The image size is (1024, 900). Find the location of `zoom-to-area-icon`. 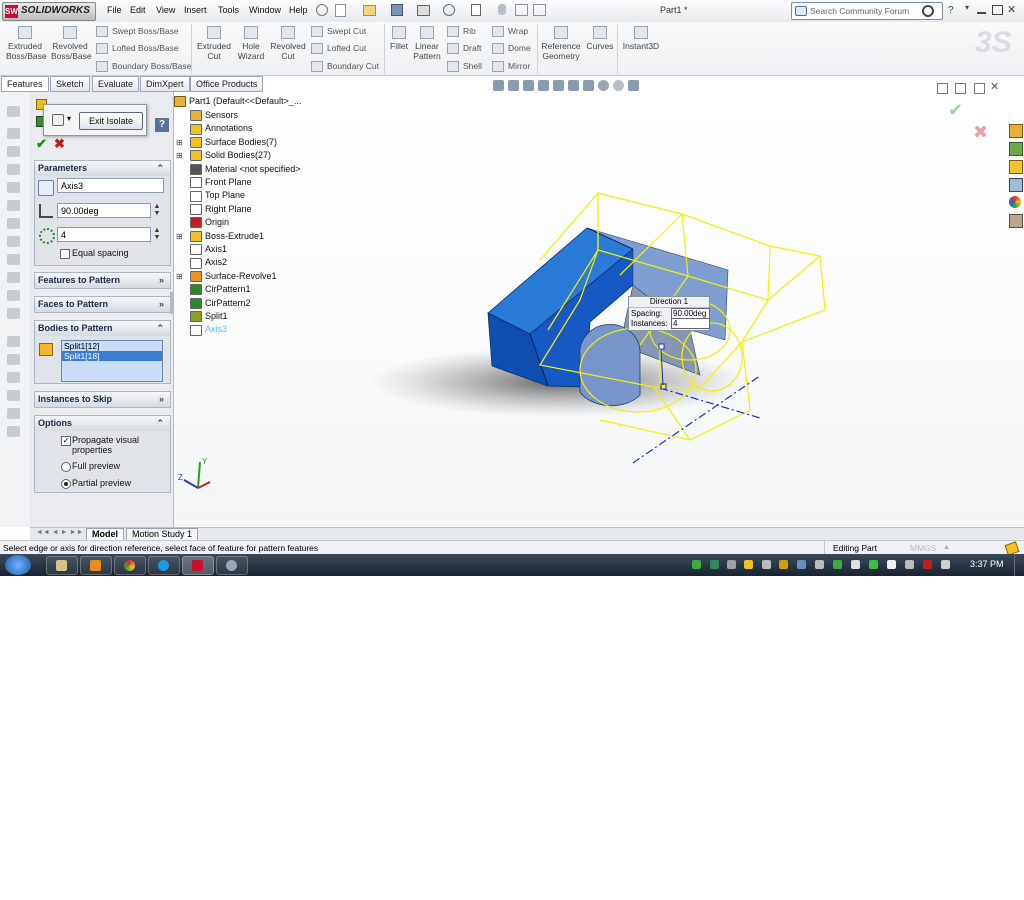

zoom-to-area-icon is located at coordinates (513, 85).